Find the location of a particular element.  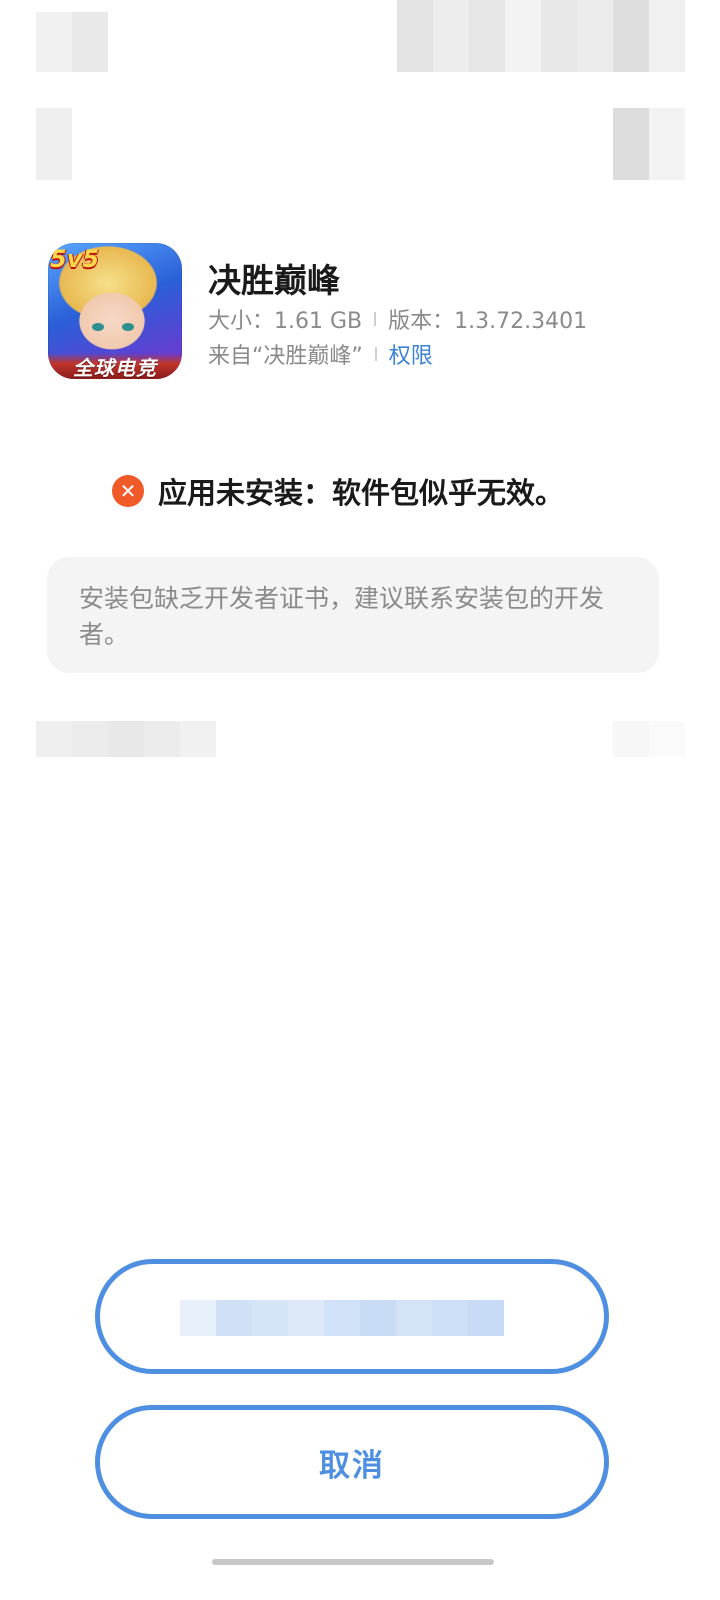

redacted-header-left is located at coordinates (54, 144).